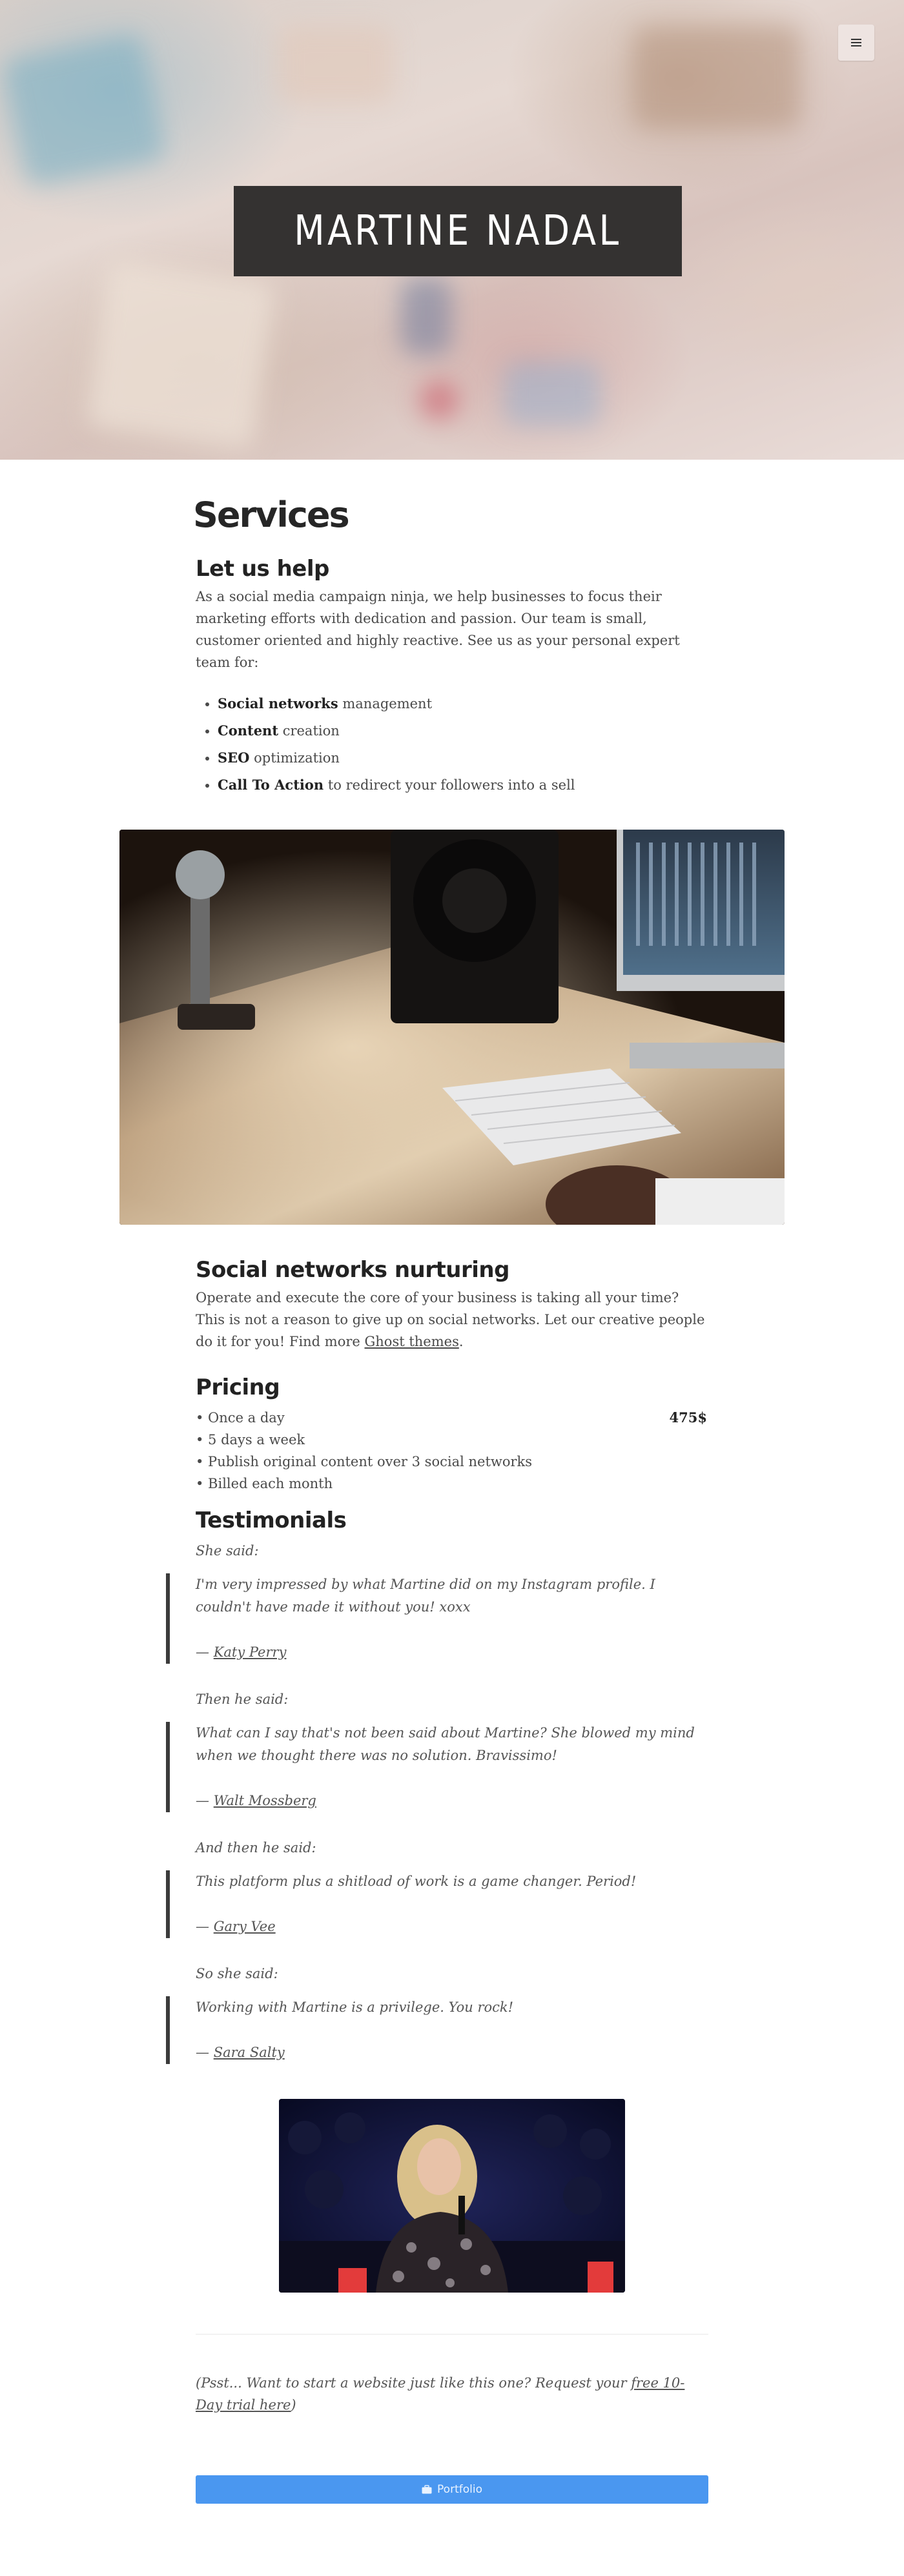 The height and width of the screenshot is (2576, 904). What do you see at coordinates (242, 1699) in the screenshot?
I see `testimonial-intro: Then he said:` at bounding box center [242, 1699].